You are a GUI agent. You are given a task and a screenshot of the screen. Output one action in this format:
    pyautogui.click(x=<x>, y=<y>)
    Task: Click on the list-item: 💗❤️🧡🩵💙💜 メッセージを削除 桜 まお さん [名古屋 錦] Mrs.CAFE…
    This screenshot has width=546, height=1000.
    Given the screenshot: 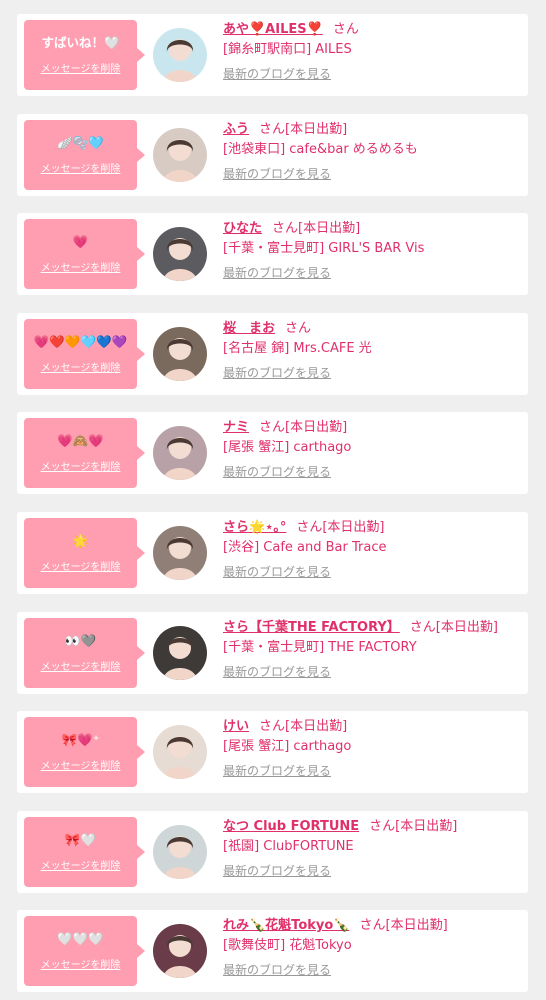 What is the action you would take?
    pyautogui.click(x=272, y=354)
    